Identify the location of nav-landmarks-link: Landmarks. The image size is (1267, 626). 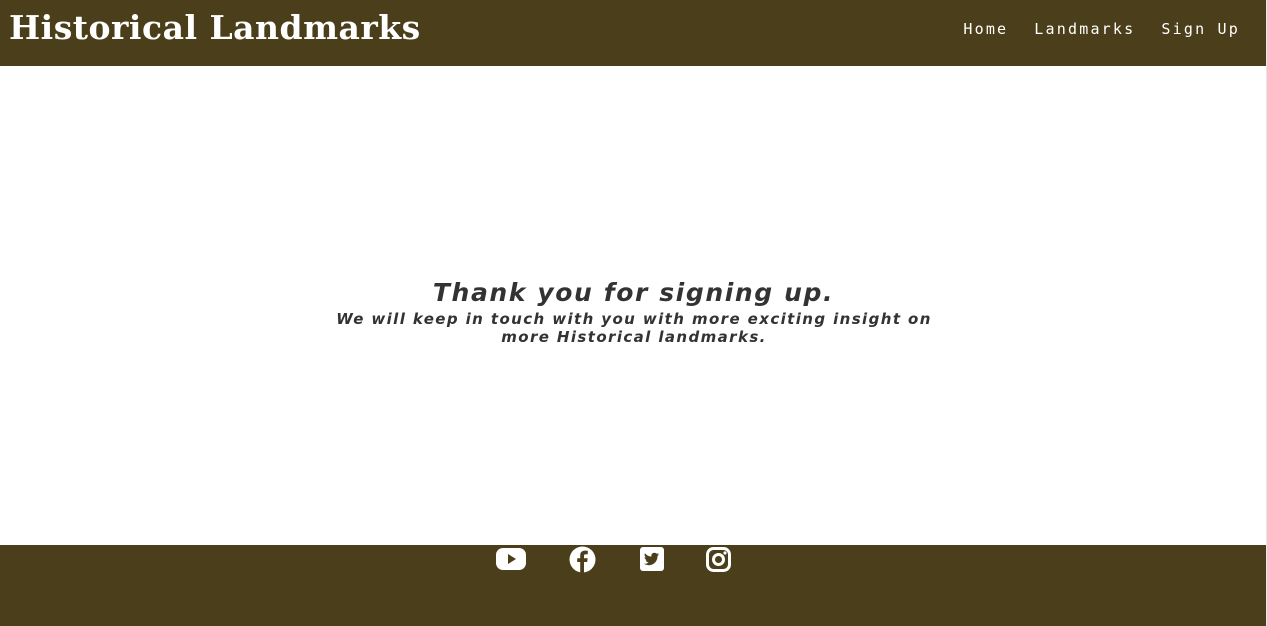
(1084, 29).